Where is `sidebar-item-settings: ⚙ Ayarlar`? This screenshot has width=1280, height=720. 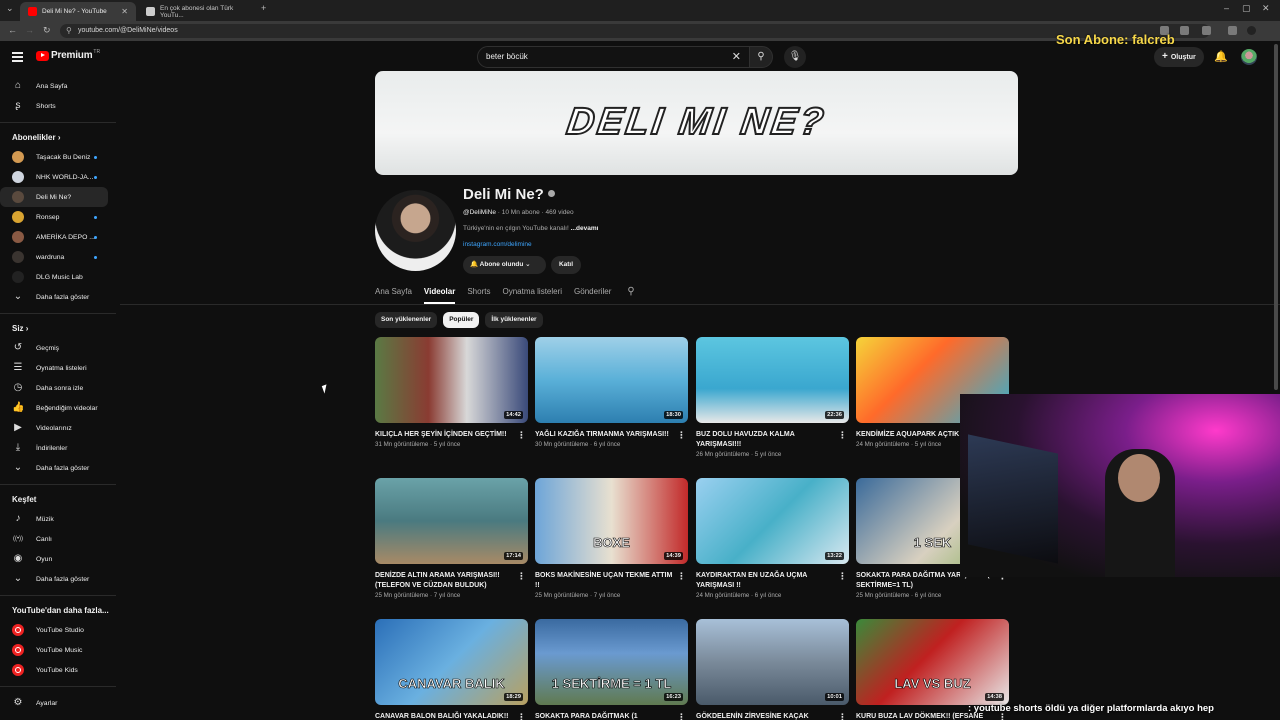
sidebar-item-settings: ⚙ Ayarlar is located at coordinates (60, 703).